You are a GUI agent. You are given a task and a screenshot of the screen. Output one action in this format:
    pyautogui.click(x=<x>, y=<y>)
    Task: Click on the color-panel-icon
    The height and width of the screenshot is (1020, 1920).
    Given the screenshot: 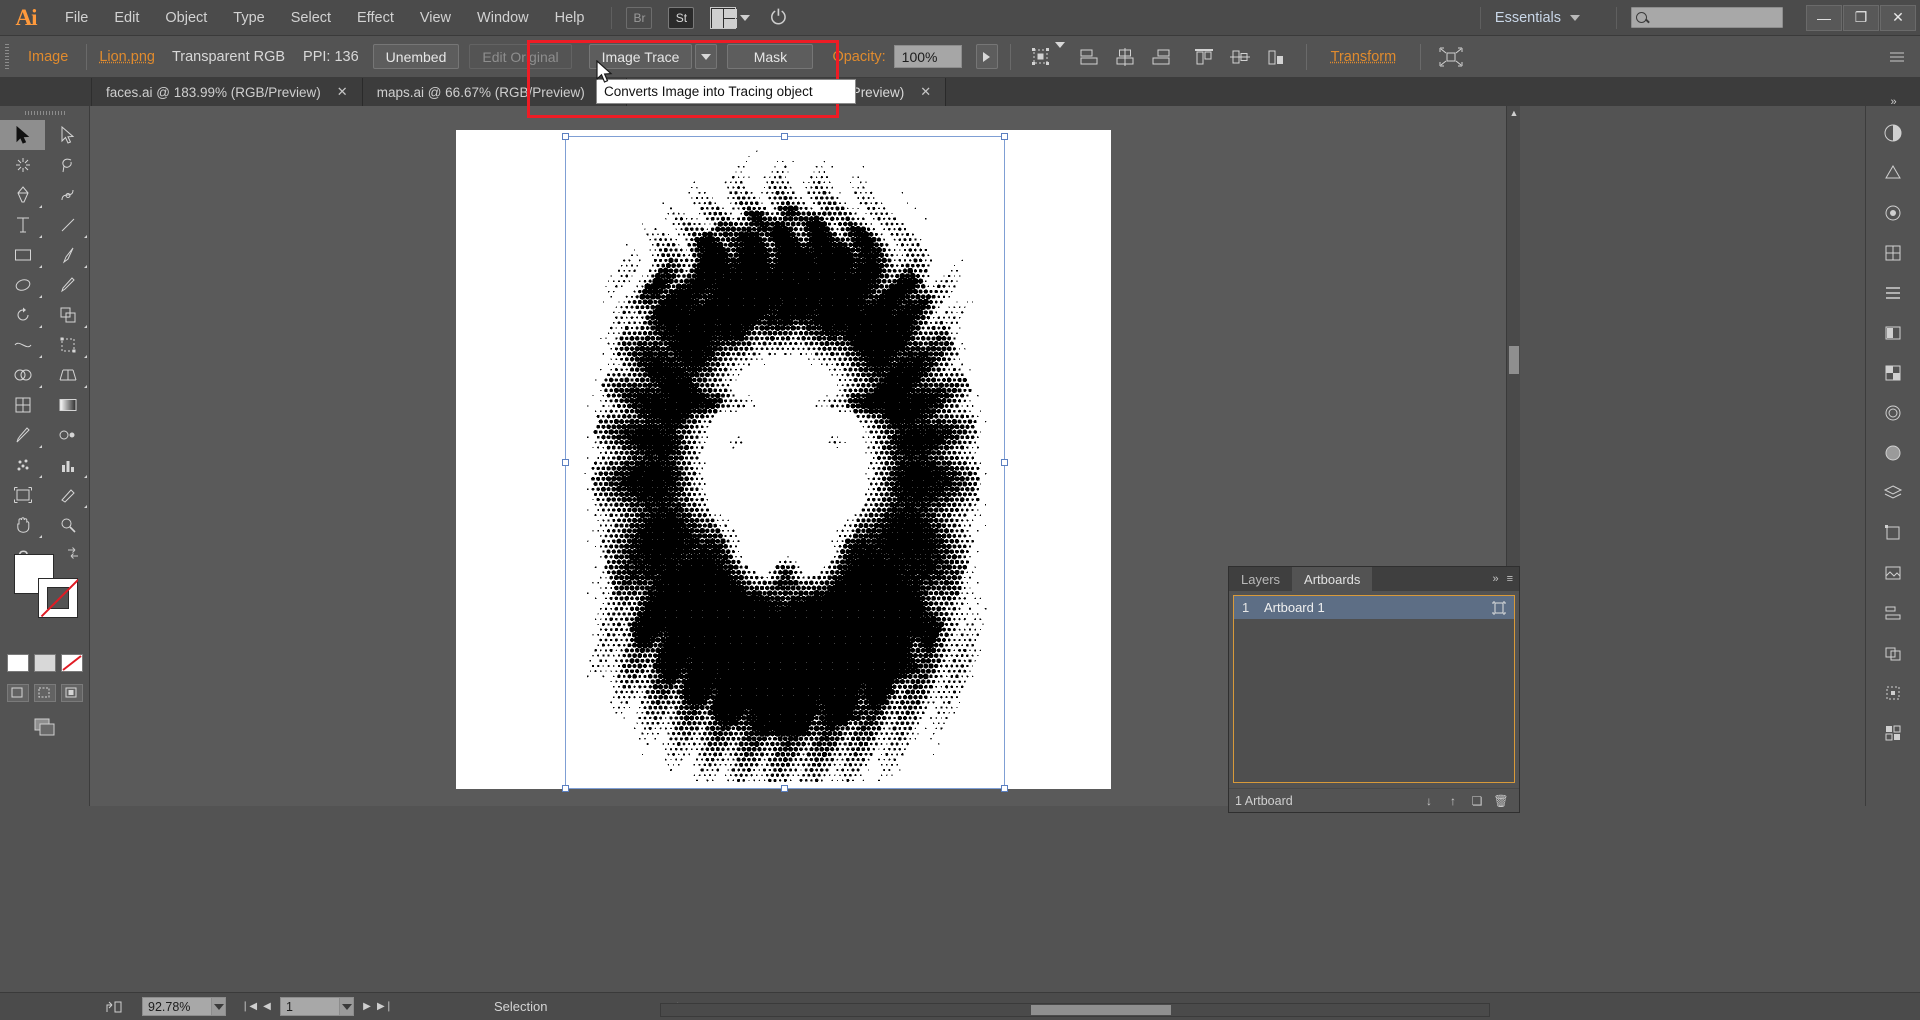 What is the action you would take?
    pyautogui.click(x=1893, y=133)
    